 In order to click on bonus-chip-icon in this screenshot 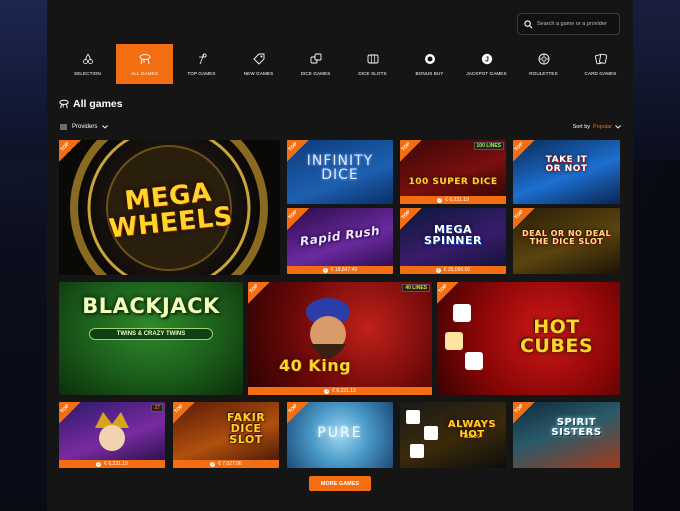, I will do `click(429, 58)`.